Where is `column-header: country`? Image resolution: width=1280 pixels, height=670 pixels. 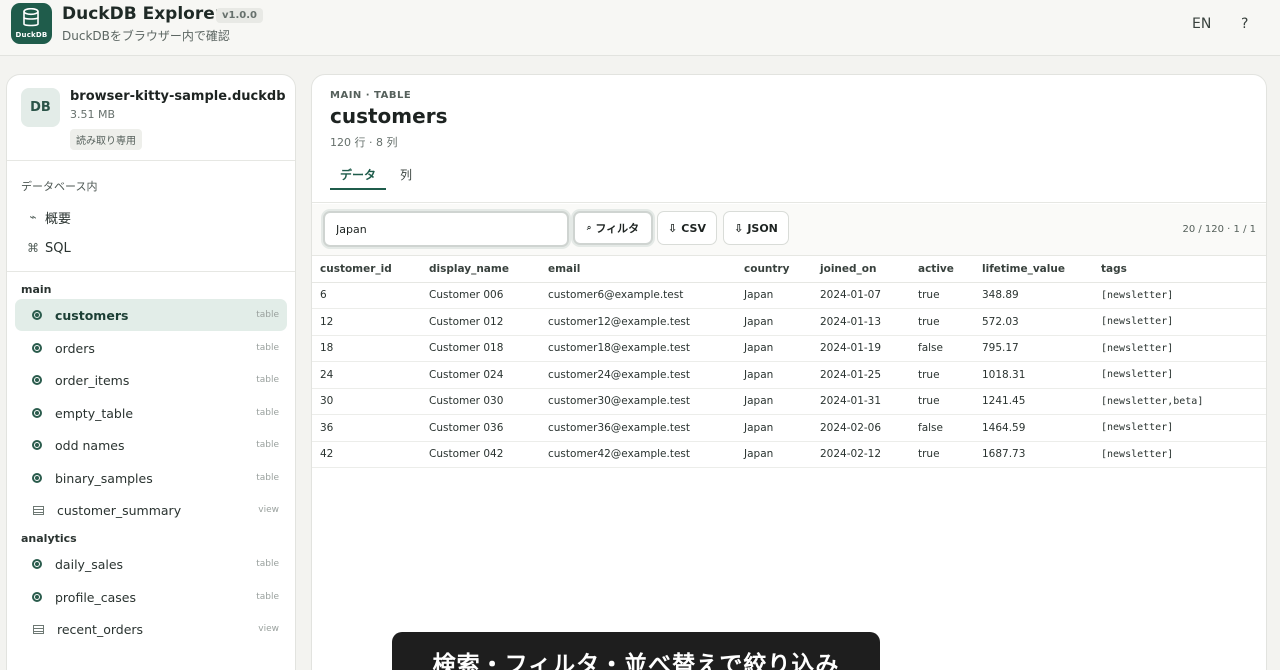 column-header: country is located at coordinates (774, 270).